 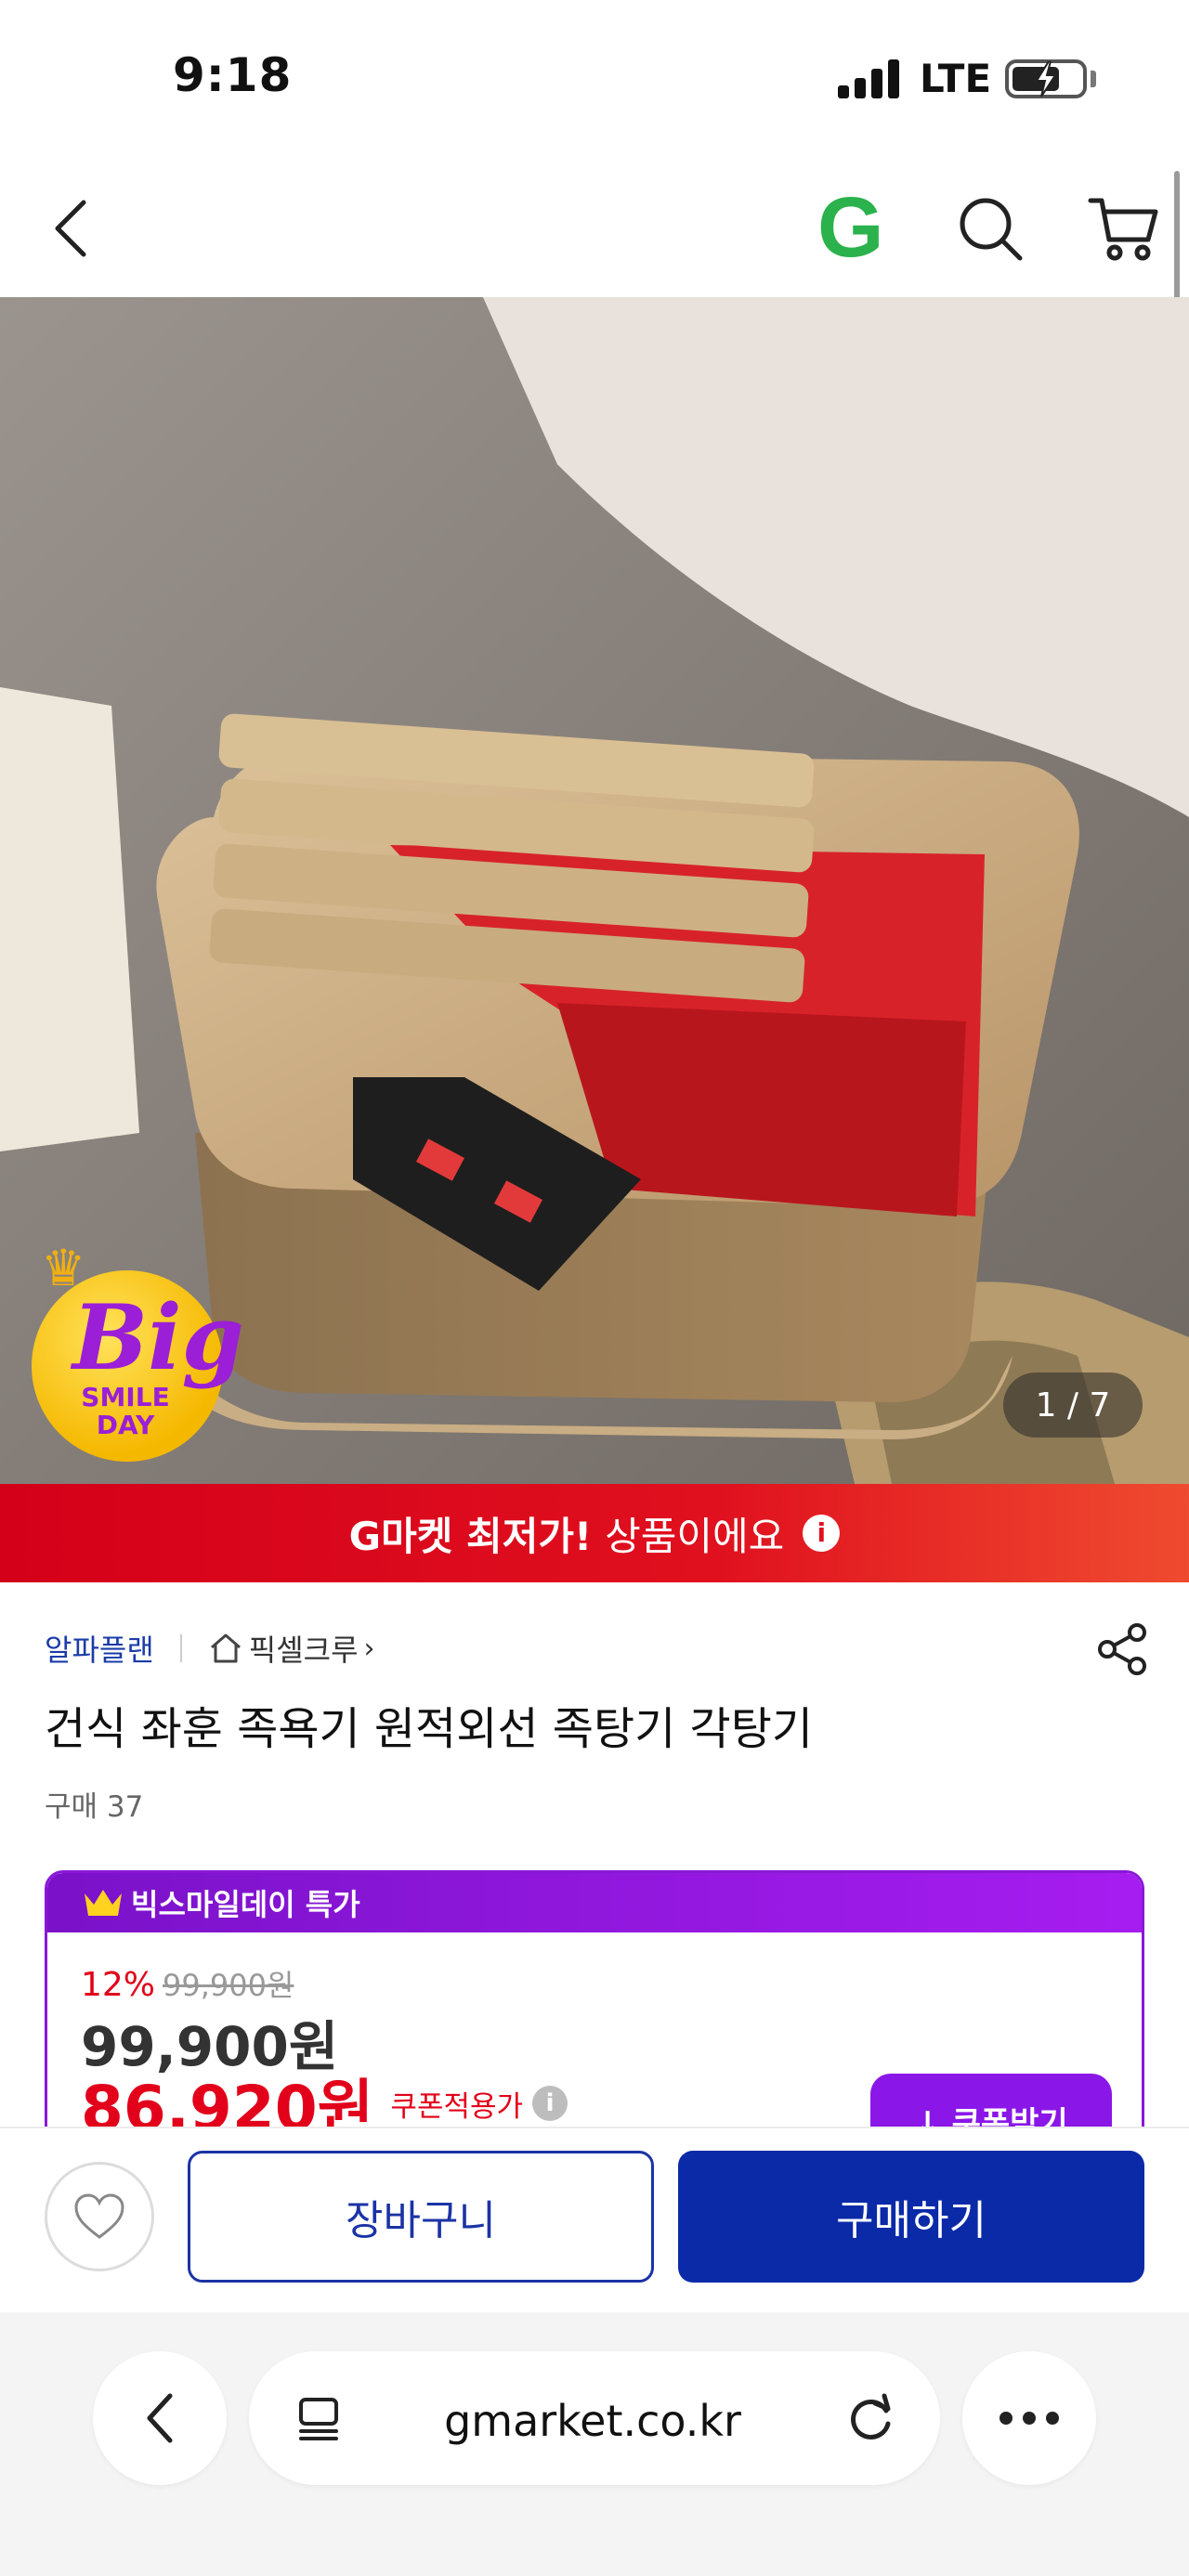 I want to click on more-icon, so click(x=1029, y=2418).